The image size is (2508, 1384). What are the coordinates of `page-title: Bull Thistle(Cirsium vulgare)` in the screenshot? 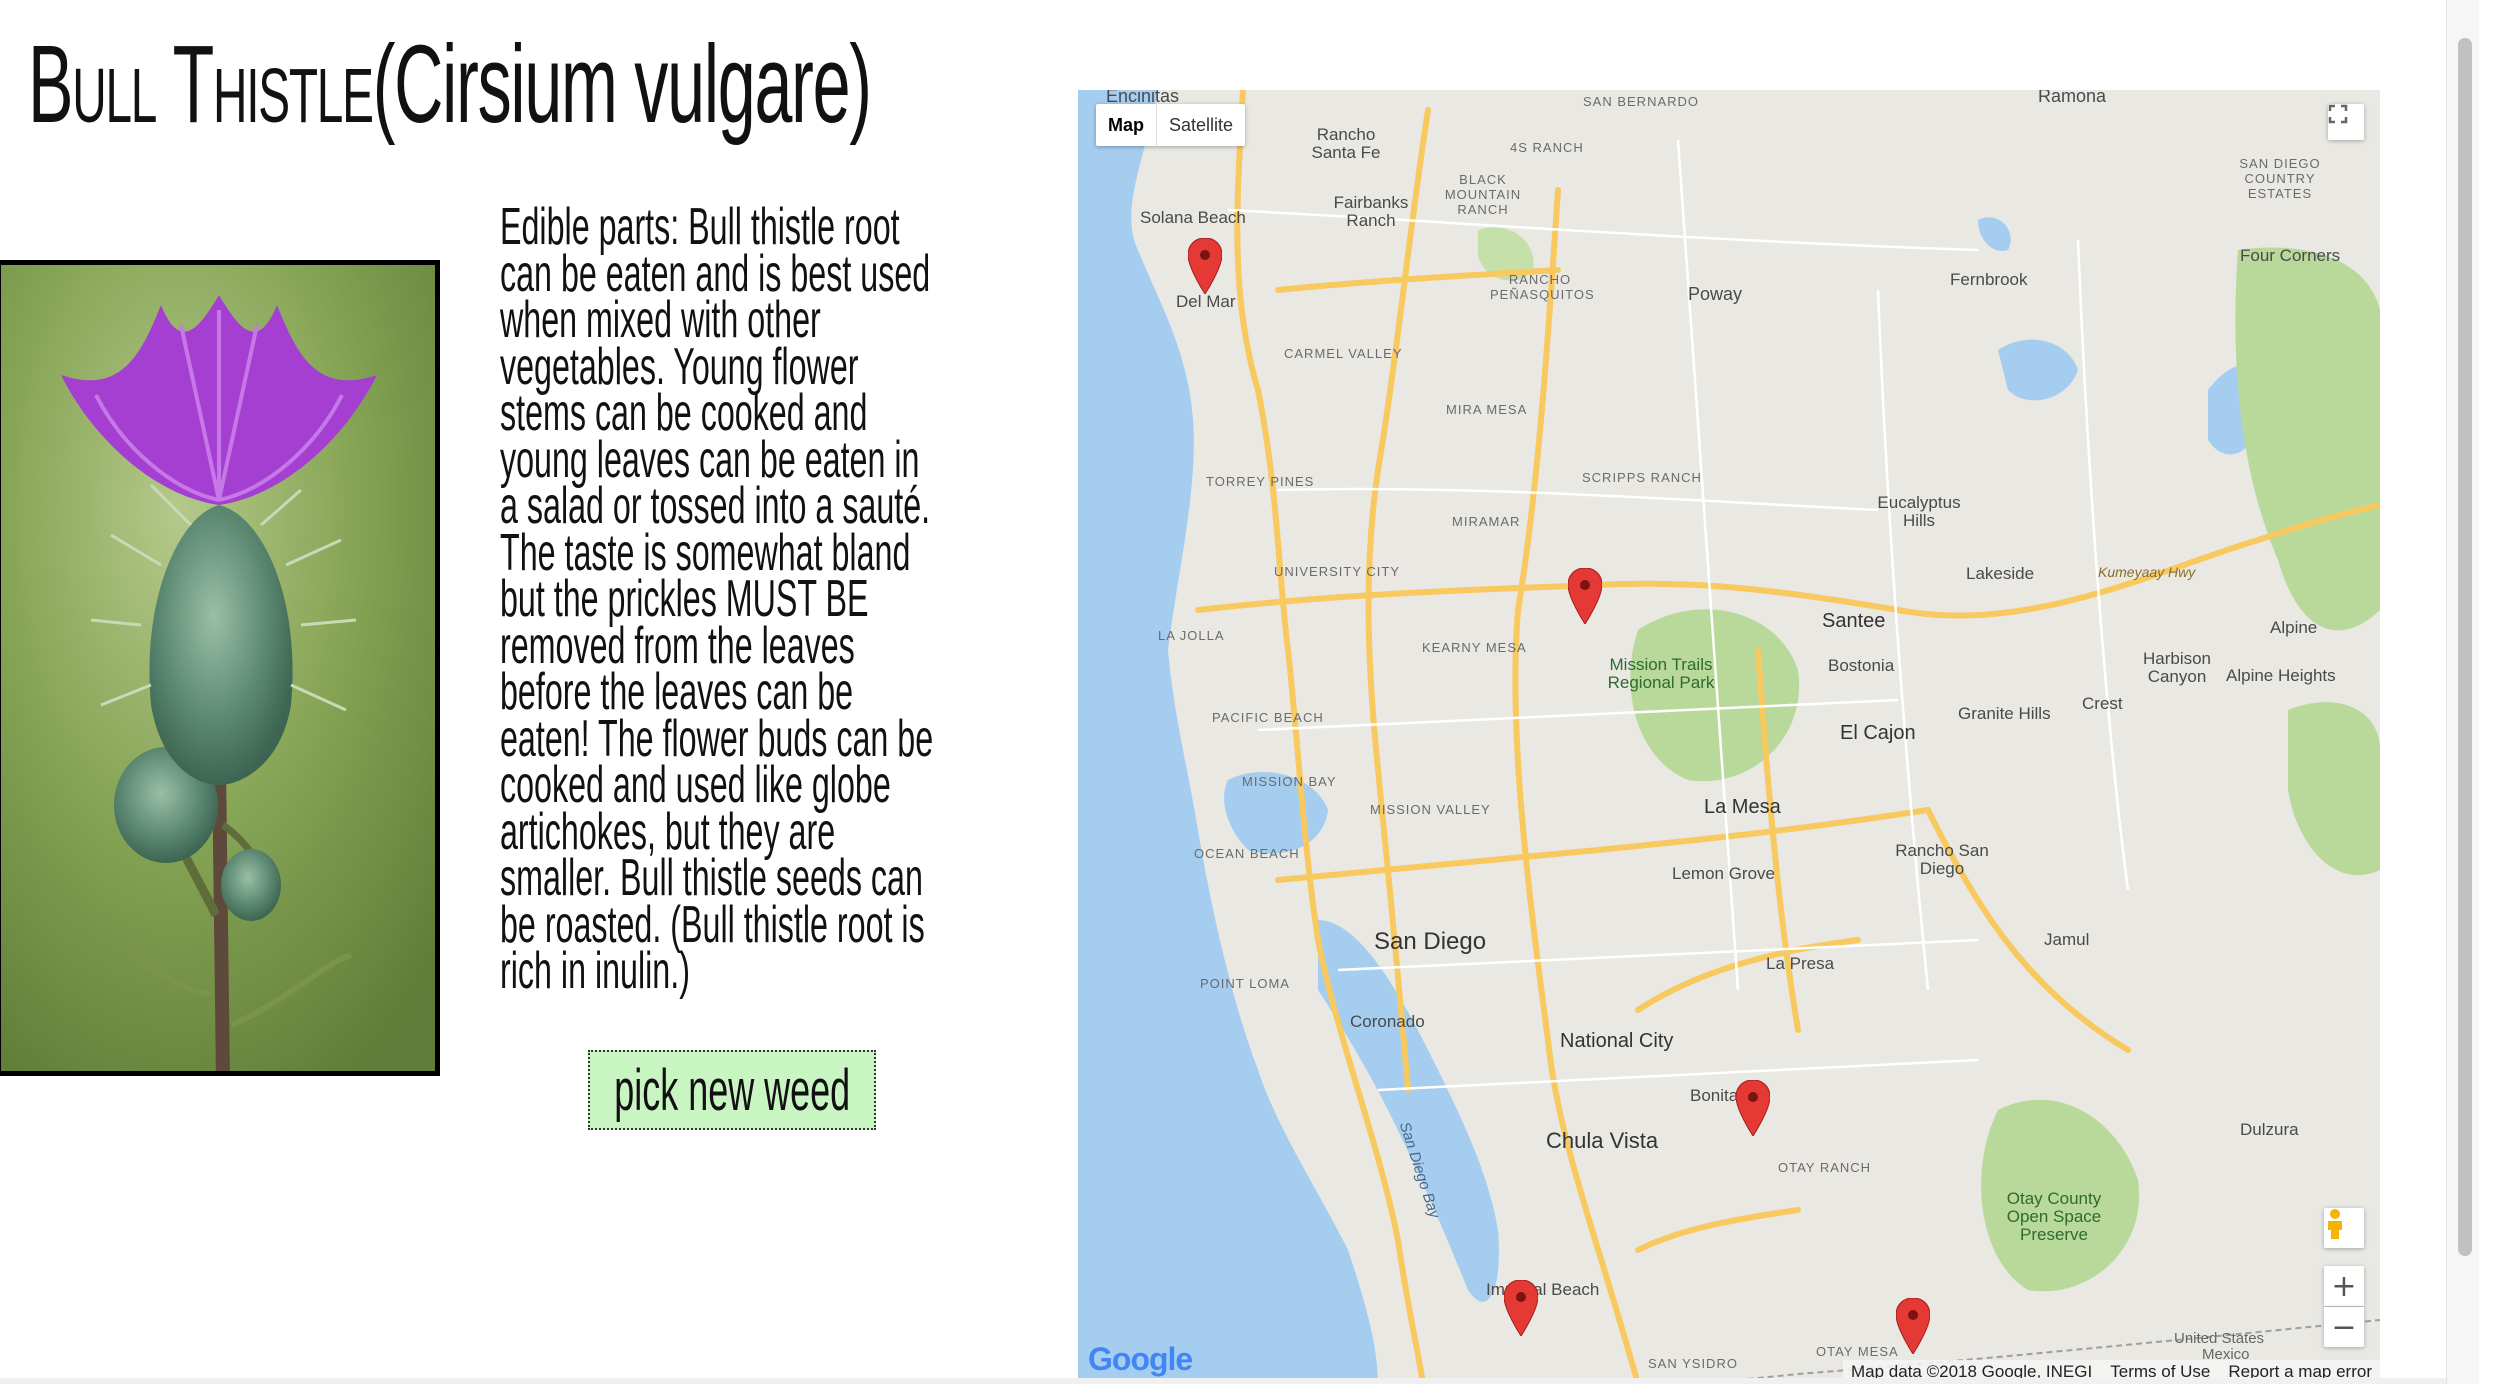 It's located at (450, 85).